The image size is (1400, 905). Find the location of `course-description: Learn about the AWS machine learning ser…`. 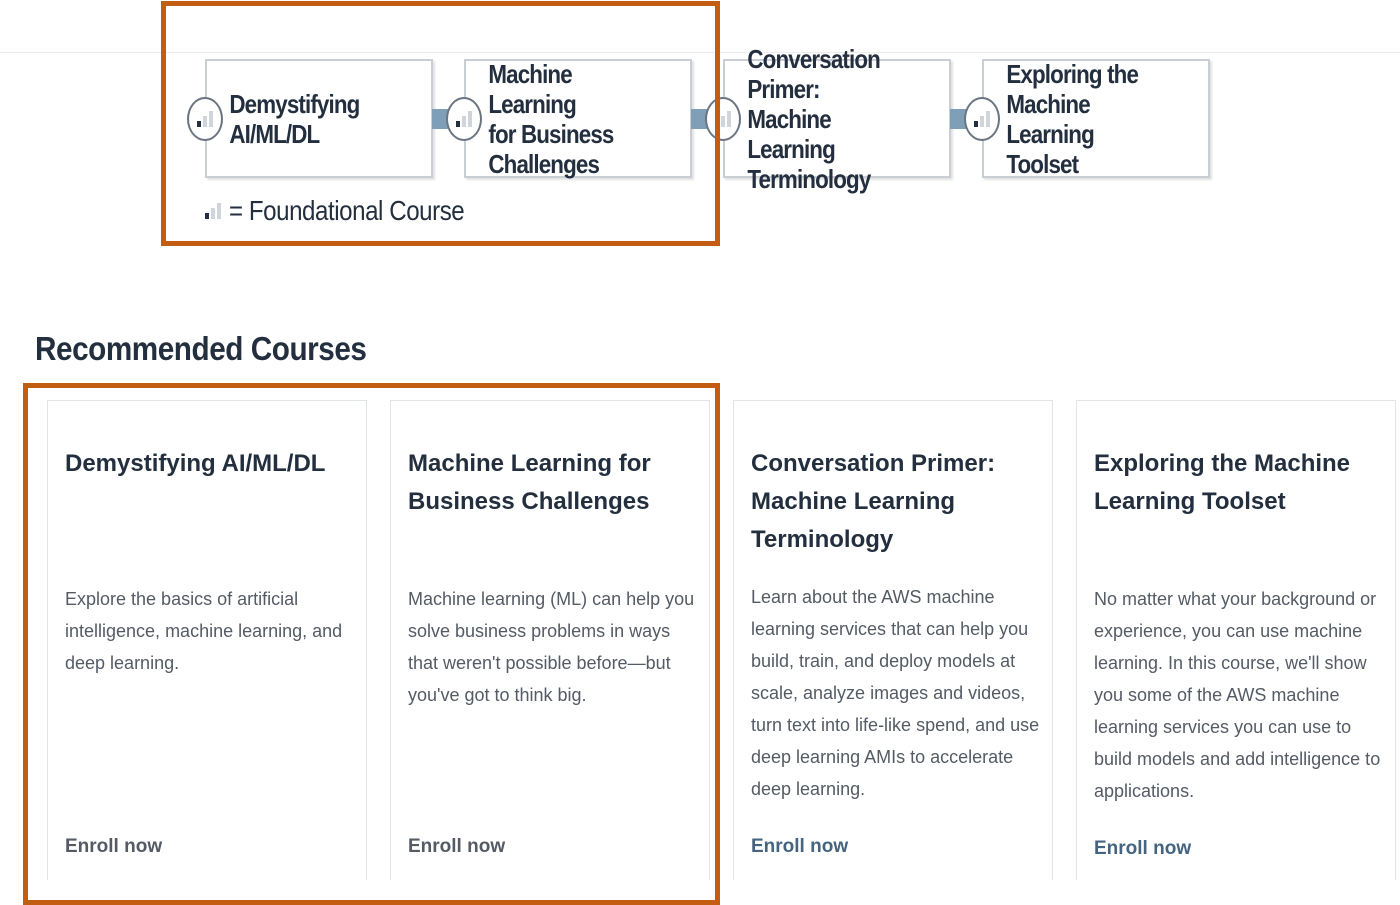

course-description: Learn about the AWS machine learning ser… is located at coordinates (895, 693).